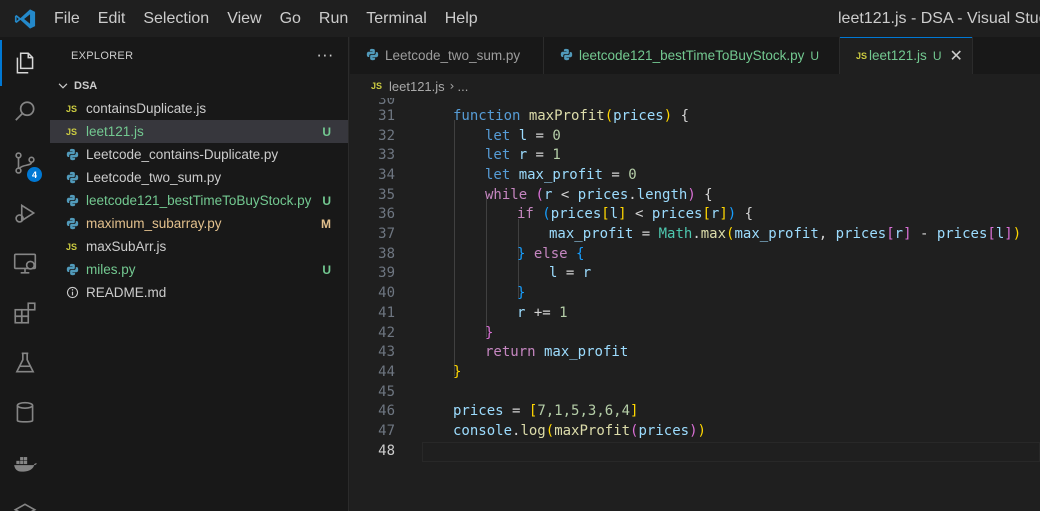  I want to click on code-text: let l = 0, so click(523, 136).